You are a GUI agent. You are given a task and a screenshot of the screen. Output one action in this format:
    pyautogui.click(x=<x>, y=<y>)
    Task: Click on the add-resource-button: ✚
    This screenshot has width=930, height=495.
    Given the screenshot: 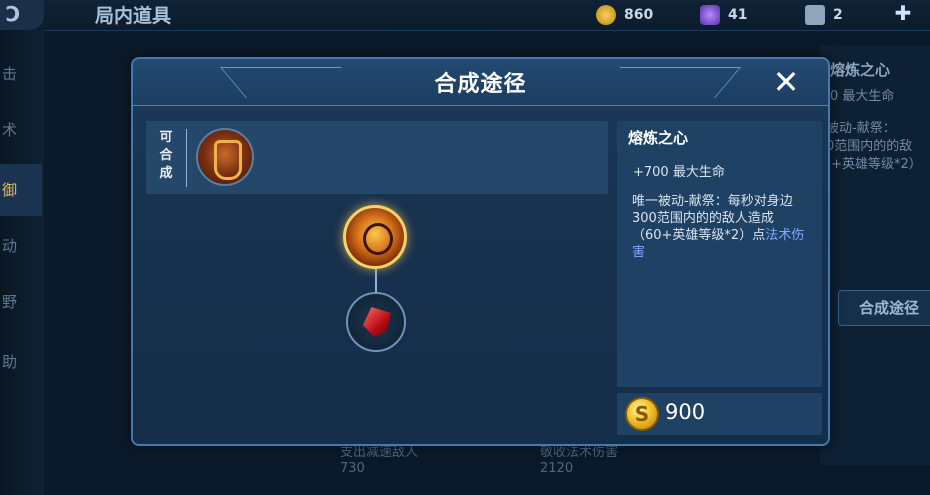 What is the action you would take?
    pyautogui.click(x=903, y=13)
    